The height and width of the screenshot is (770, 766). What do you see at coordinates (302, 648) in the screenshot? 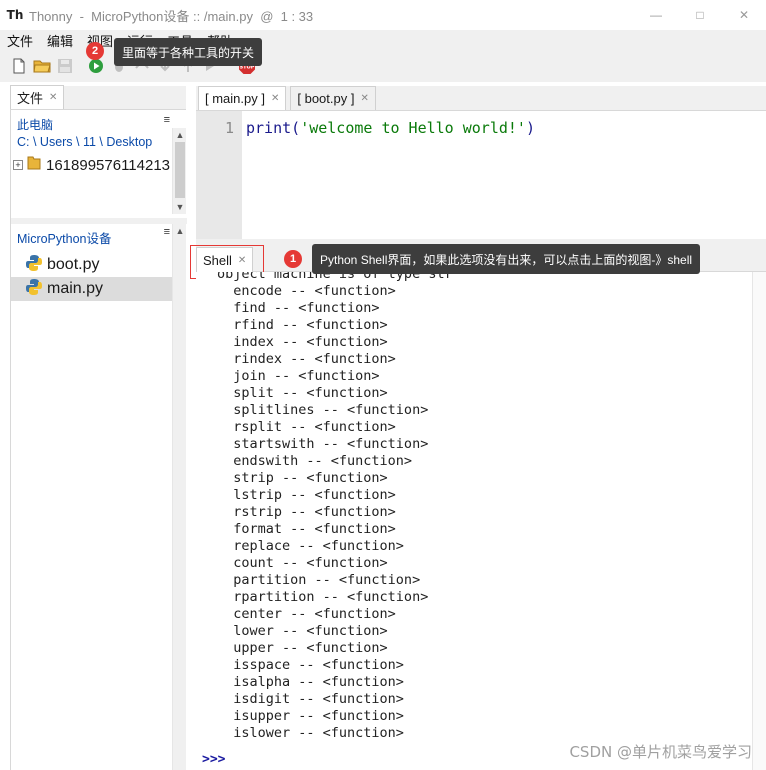
I see `shell-output-line: upper -- <function>` at bounding box center [302, 648].